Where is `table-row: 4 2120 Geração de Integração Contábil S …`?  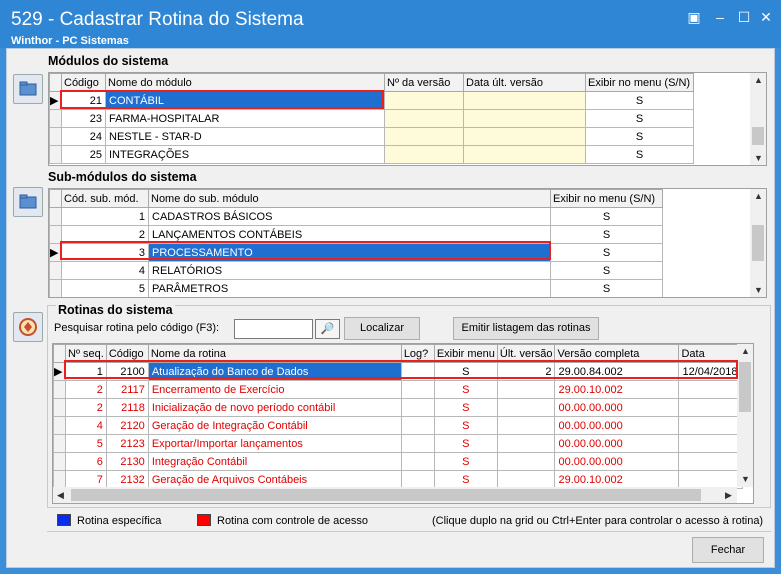
table-row: 4 2120 Geração de Integração Contábil S … is located at coordinates (398, 425).